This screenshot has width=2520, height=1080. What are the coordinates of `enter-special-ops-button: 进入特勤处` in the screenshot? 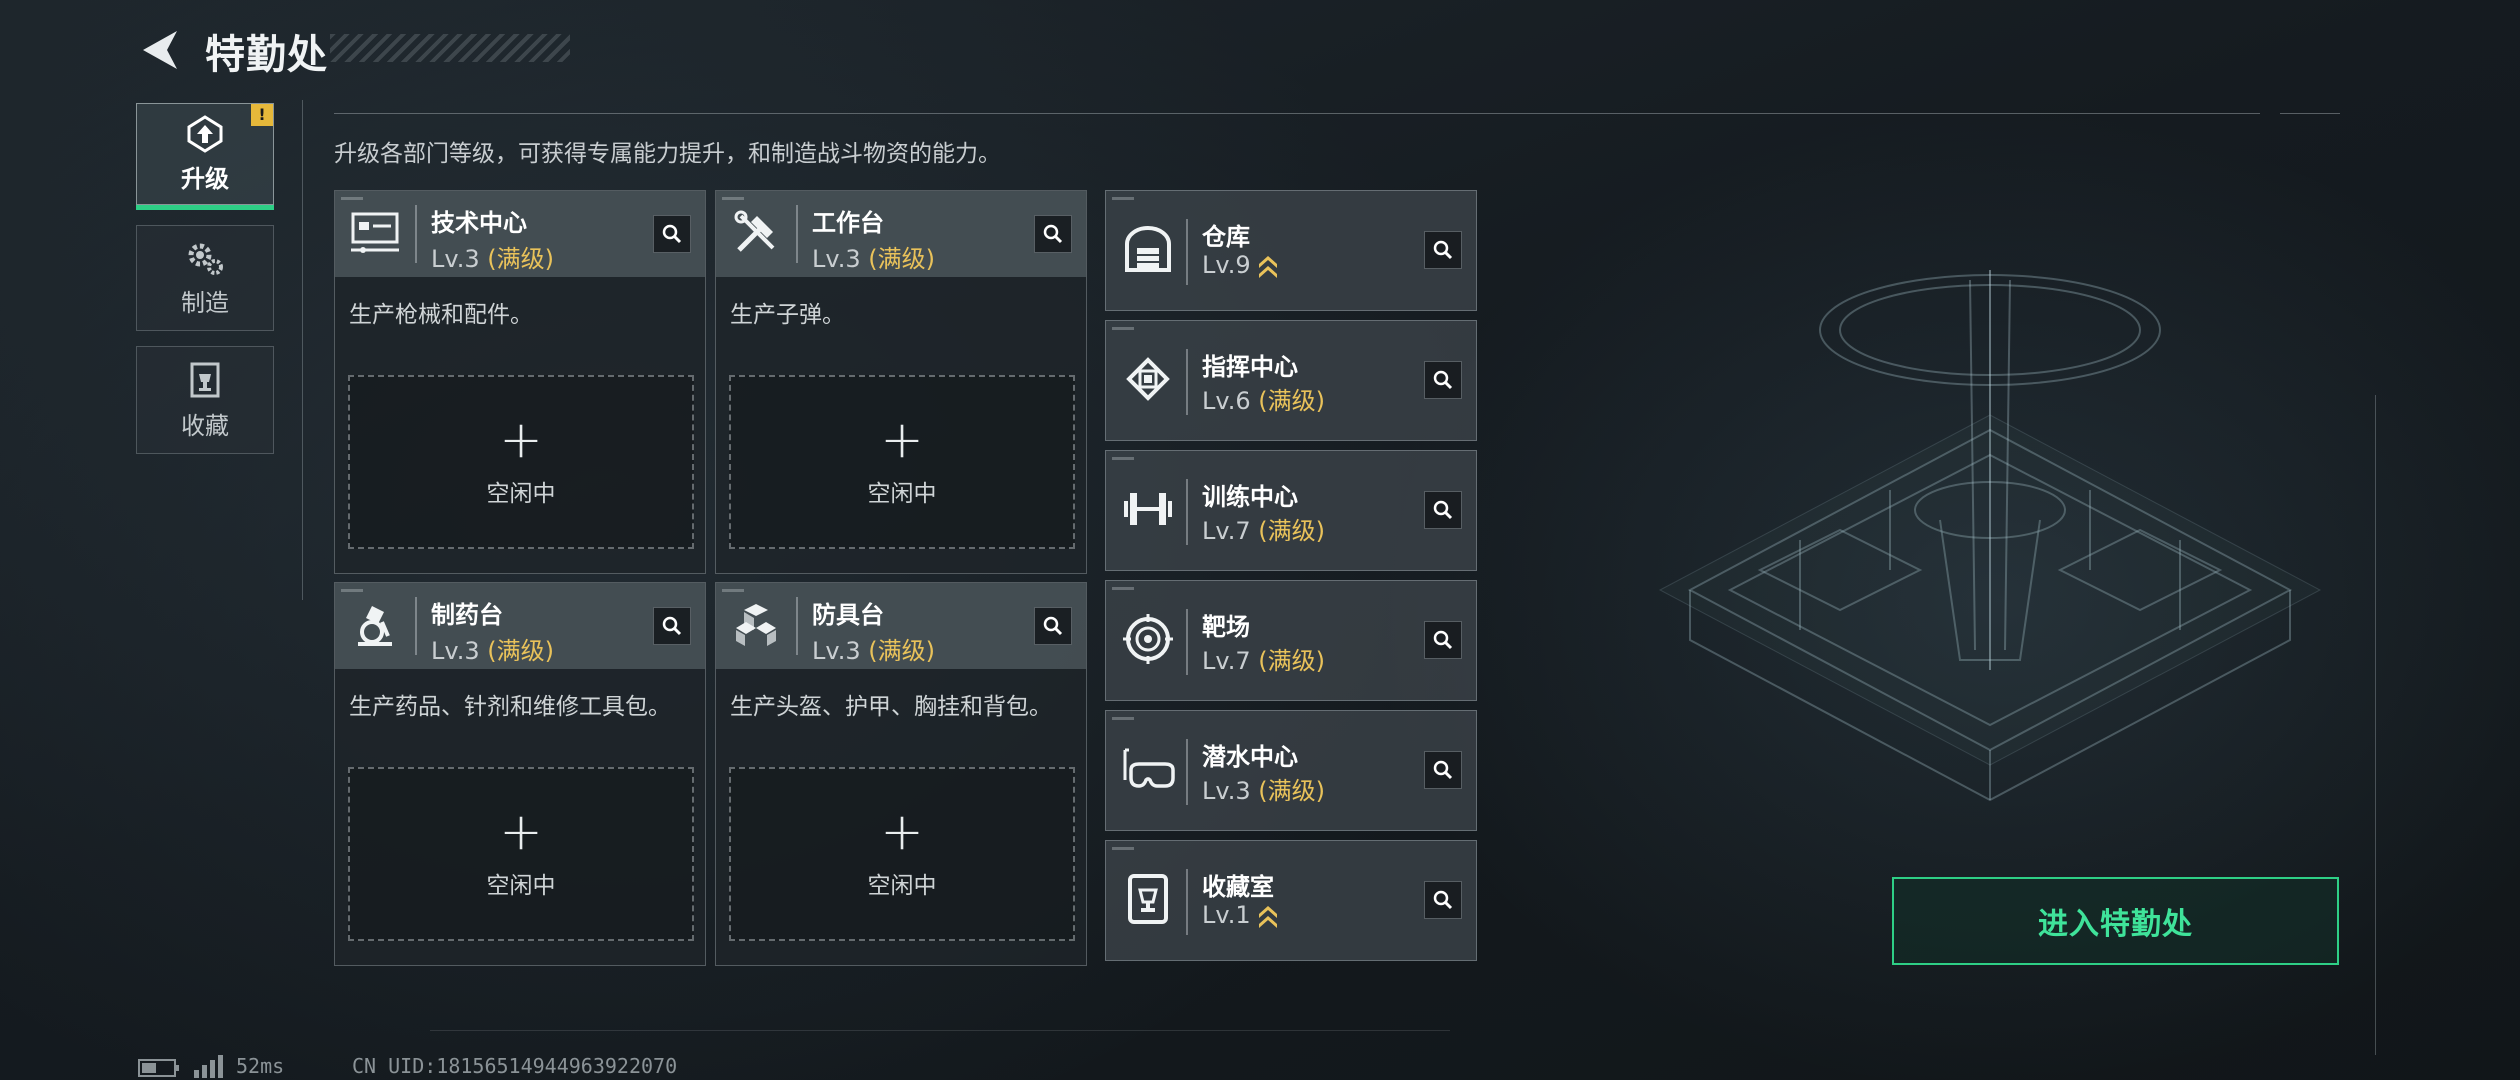 It's located at (2115, 921).